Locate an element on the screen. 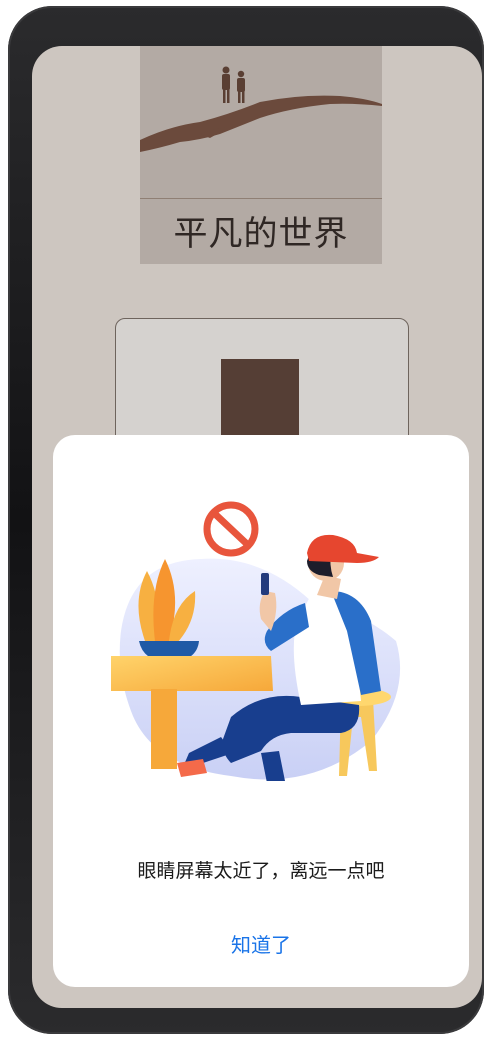 The height and width of the screenshot is (1039, 488). book-cover-card: 平凡的世界 is located at coordinates (261, 155).